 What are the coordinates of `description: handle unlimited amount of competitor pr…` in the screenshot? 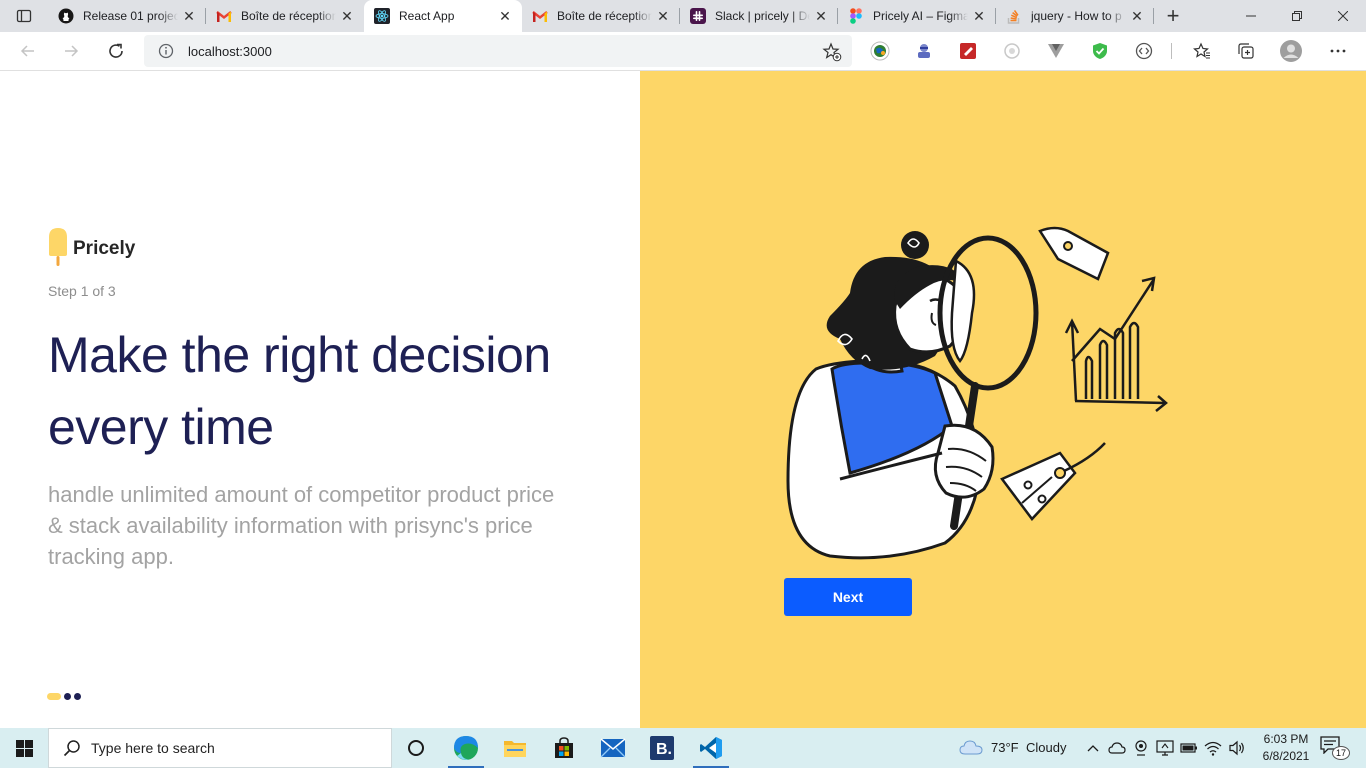 It's located at (301, 525).